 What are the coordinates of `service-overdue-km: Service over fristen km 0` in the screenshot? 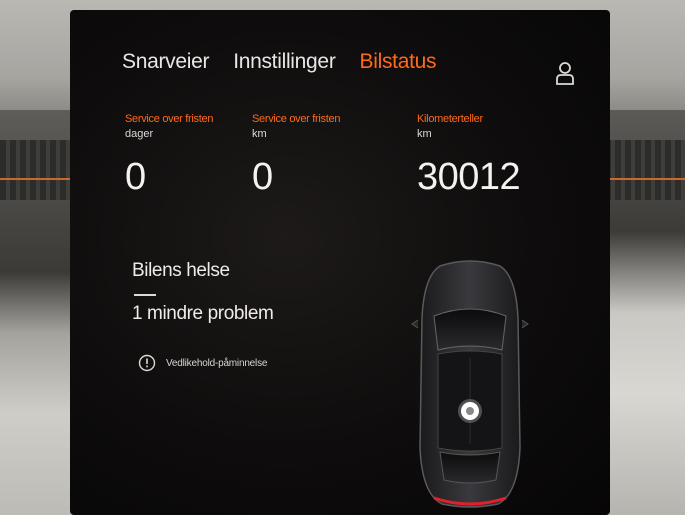 It's located at (296, 156).